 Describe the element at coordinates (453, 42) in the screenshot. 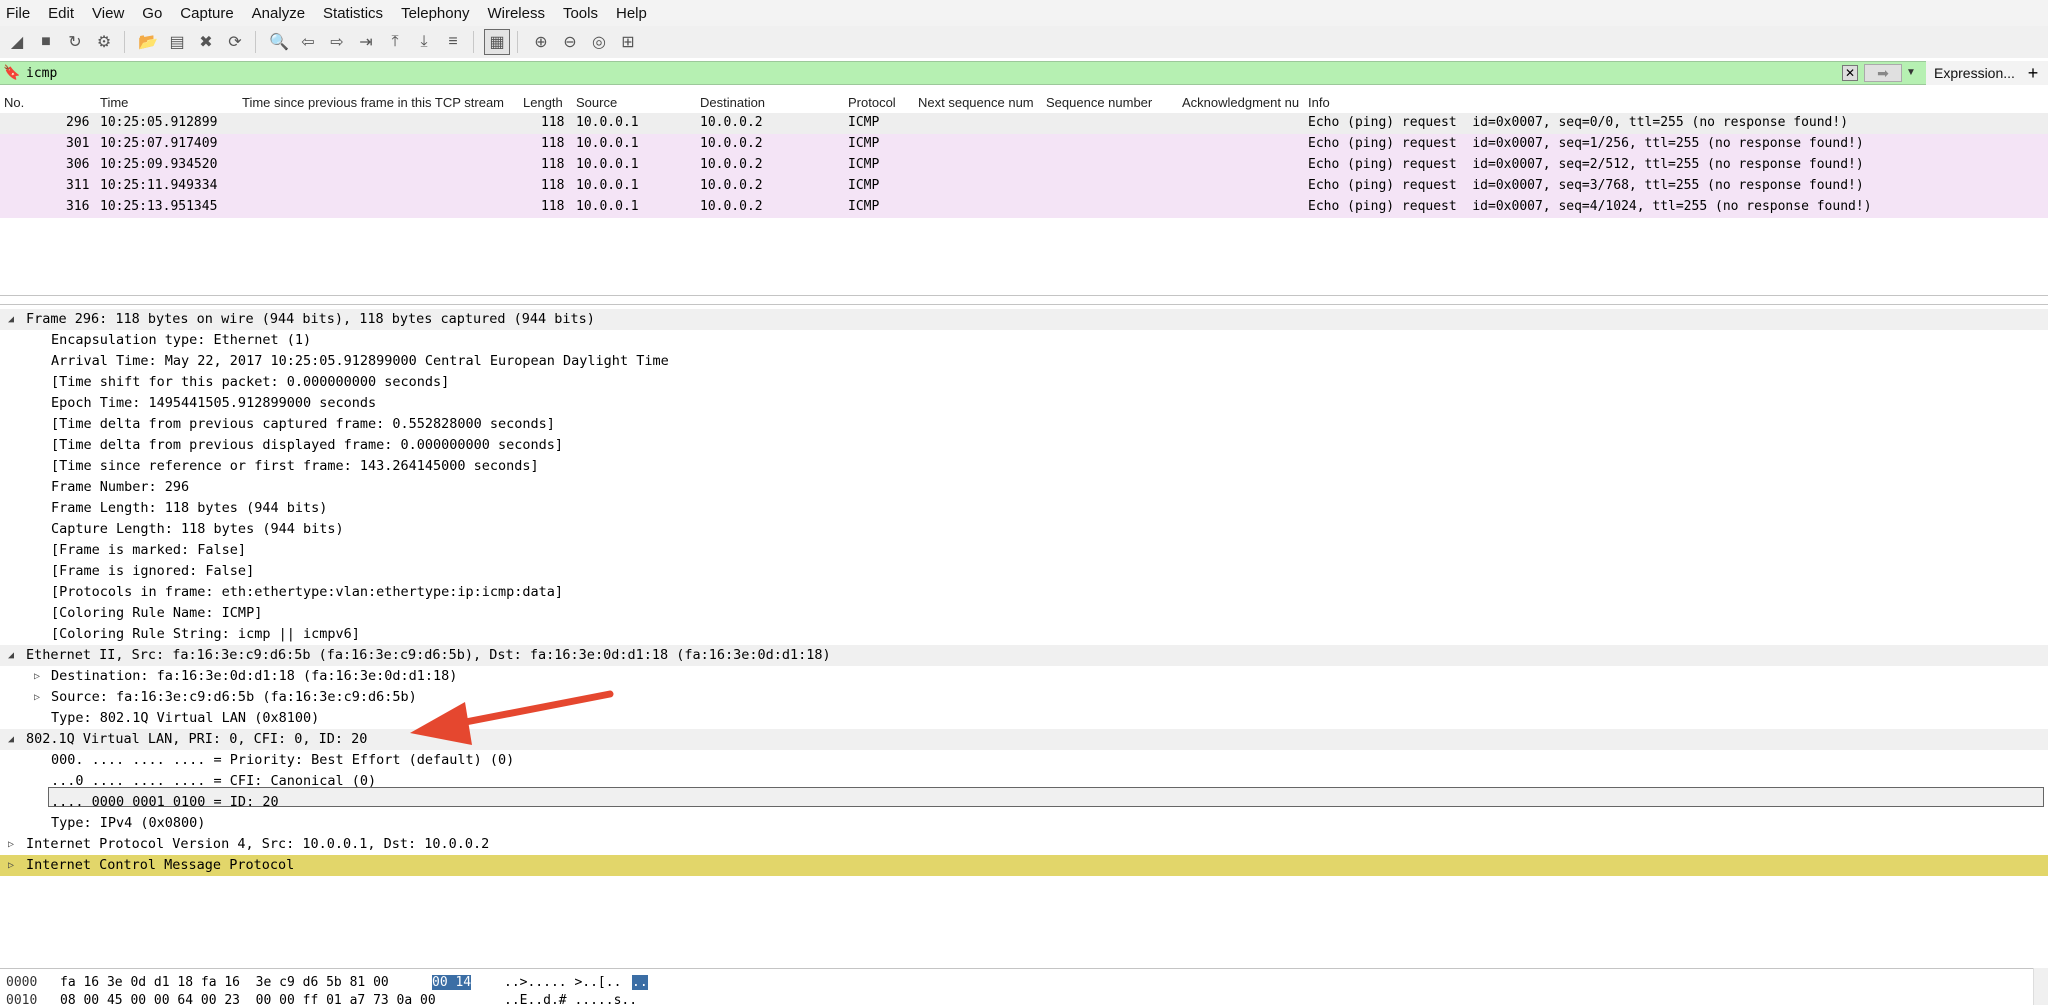

I see `auto-scroll-icon: ≡` at that location.